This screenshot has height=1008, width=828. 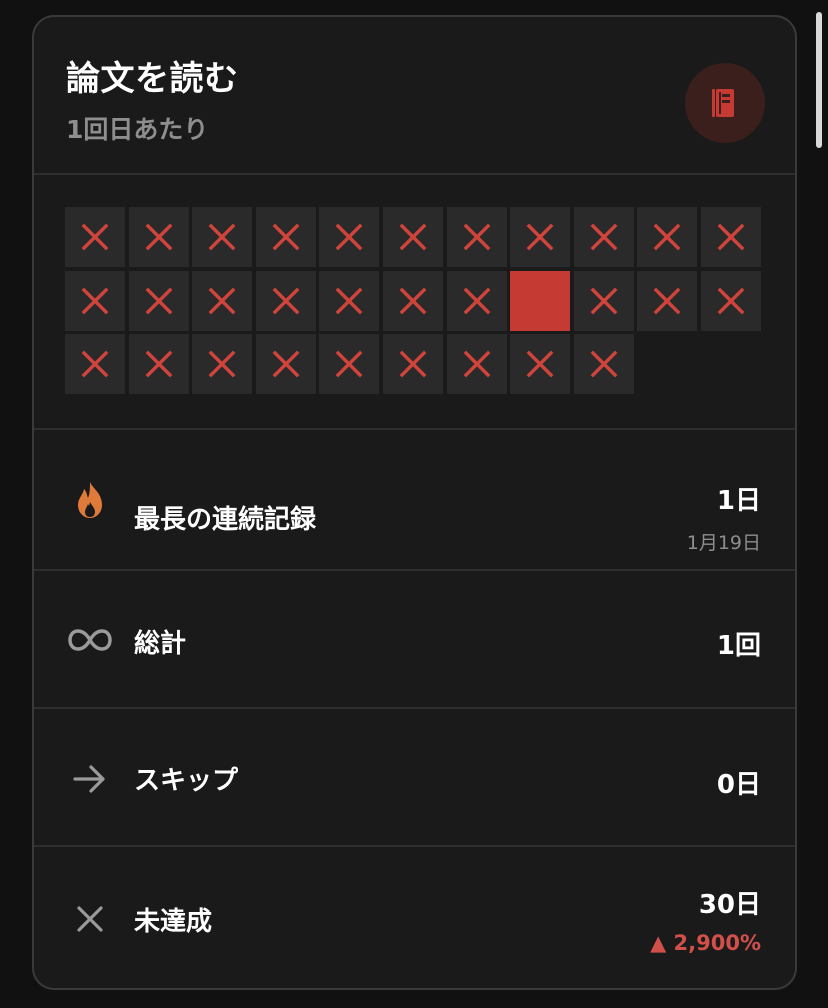 I want to click on skip-label: スキップ, so click(x=186, y=781).